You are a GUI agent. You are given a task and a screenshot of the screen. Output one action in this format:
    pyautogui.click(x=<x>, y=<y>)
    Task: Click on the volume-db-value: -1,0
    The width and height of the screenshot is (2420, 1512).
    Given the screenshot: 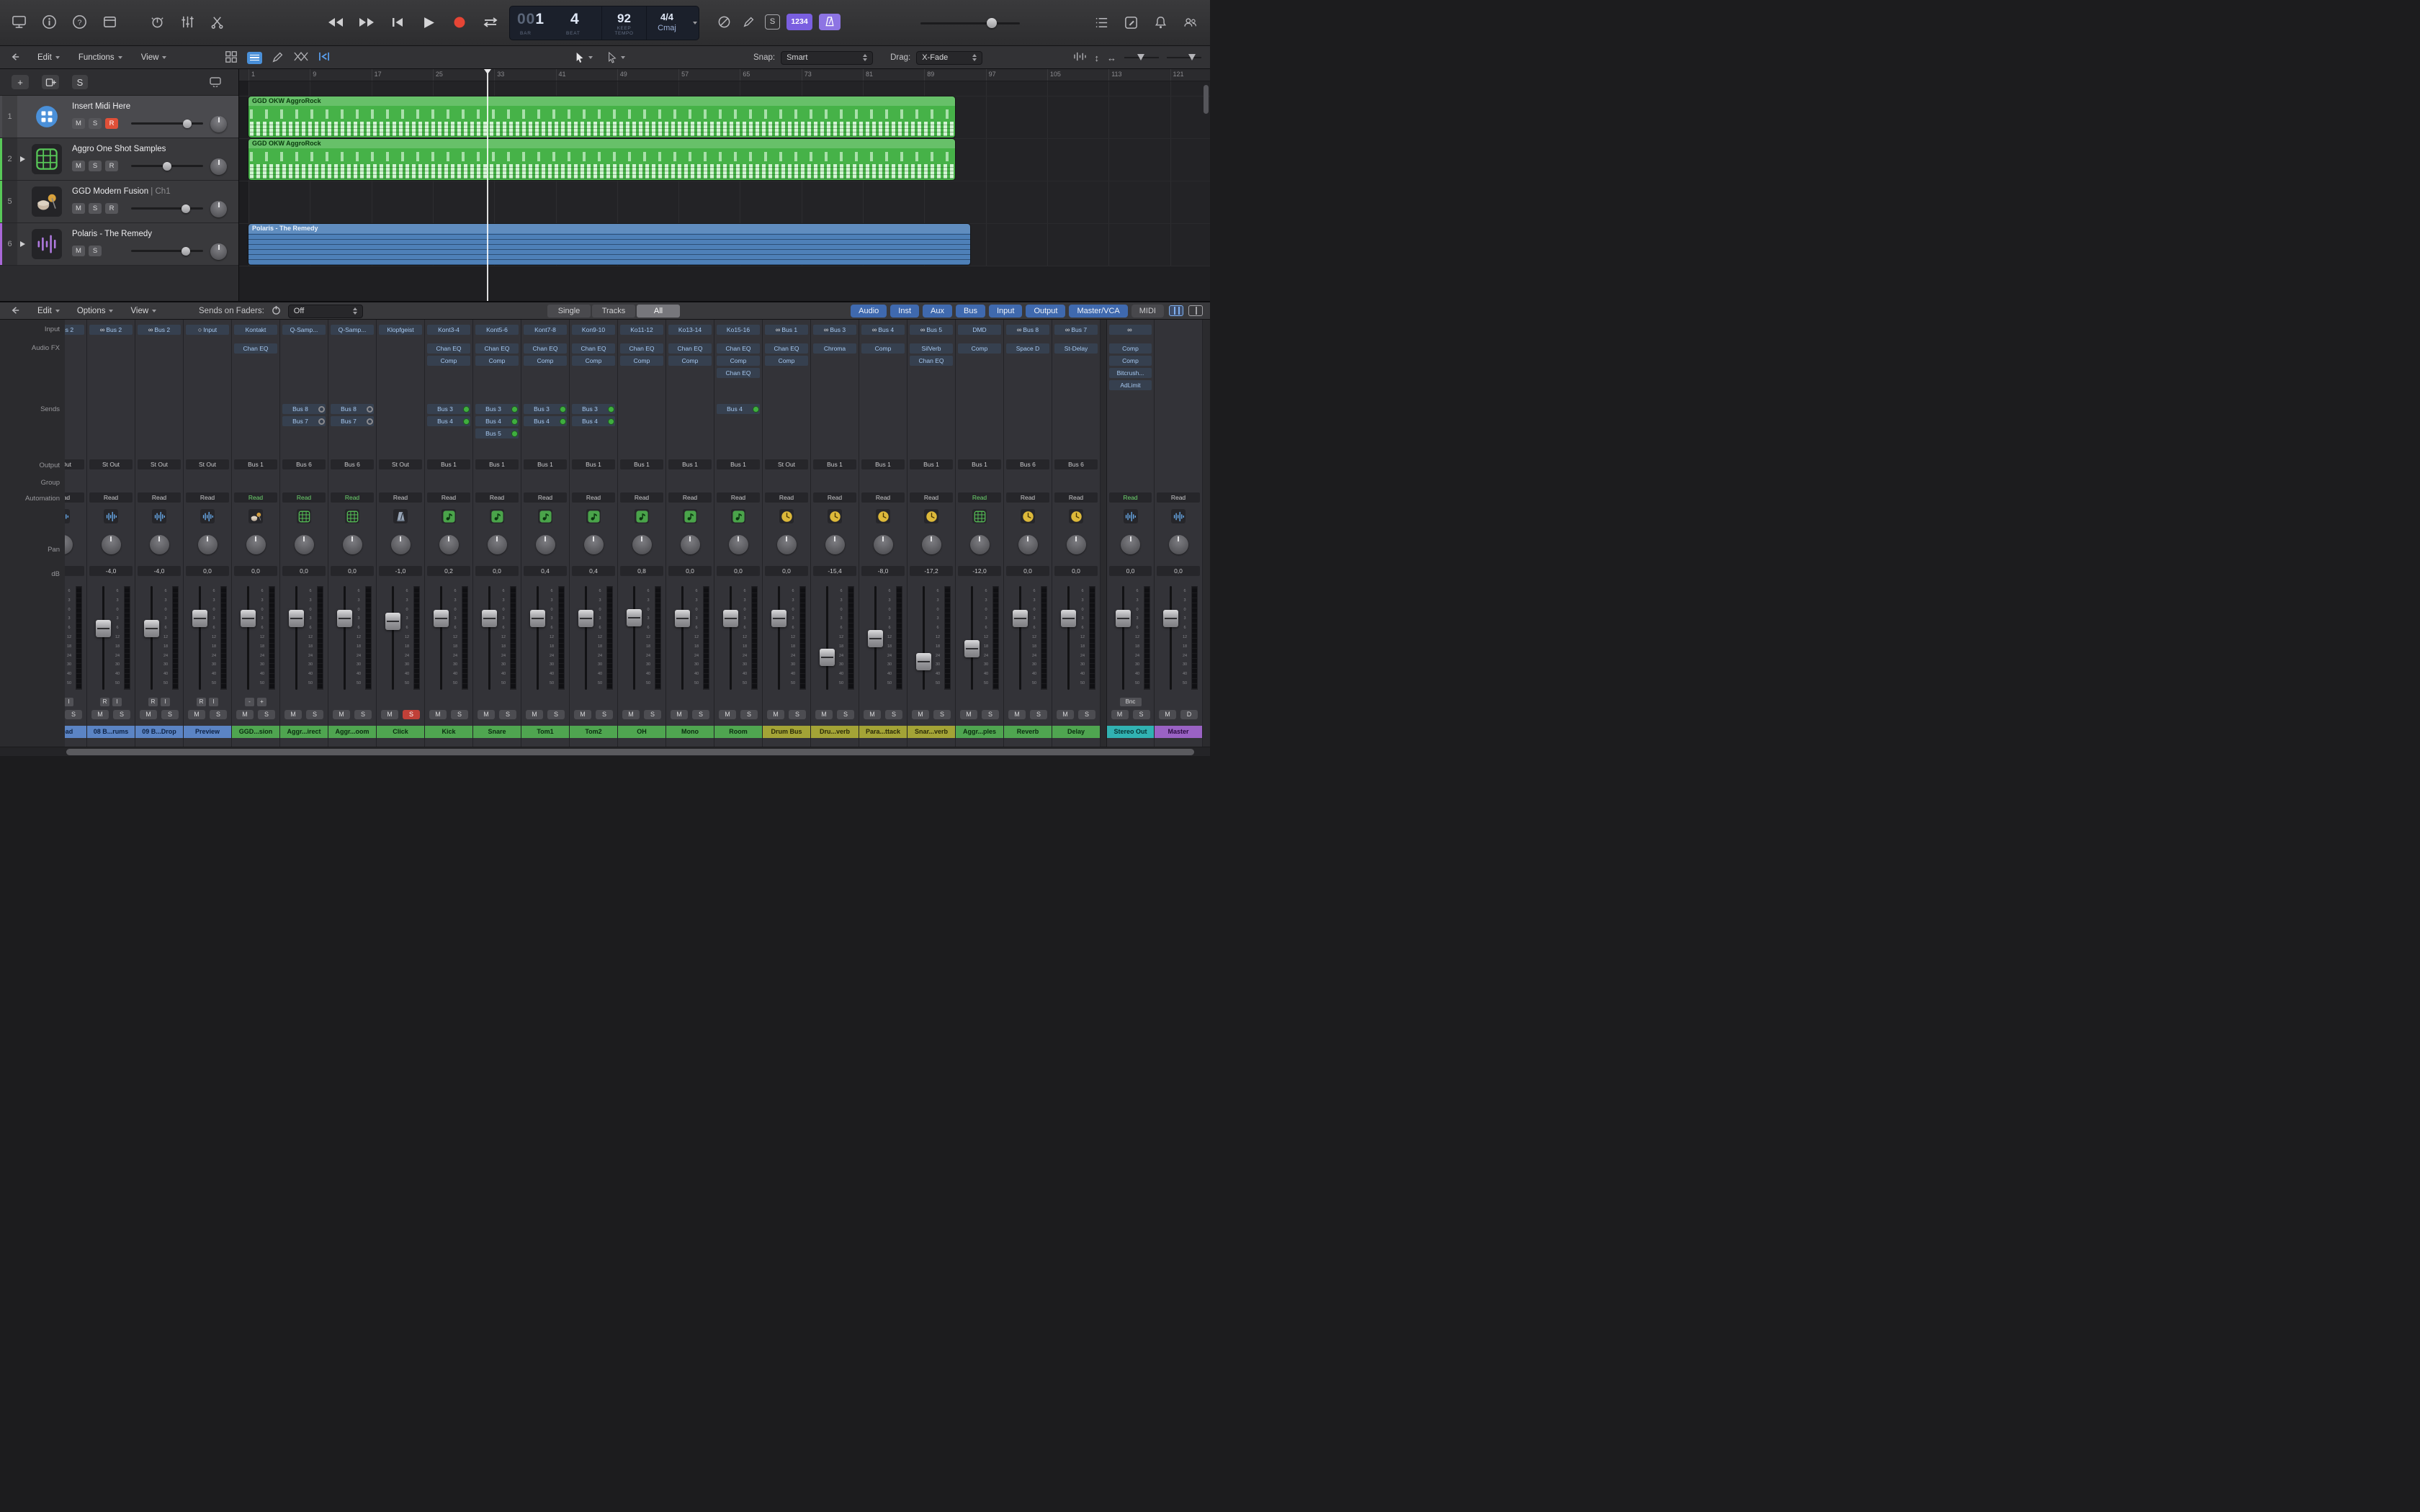 What is the action you would take?
    pyautogui.click(x=400, y=571)
    